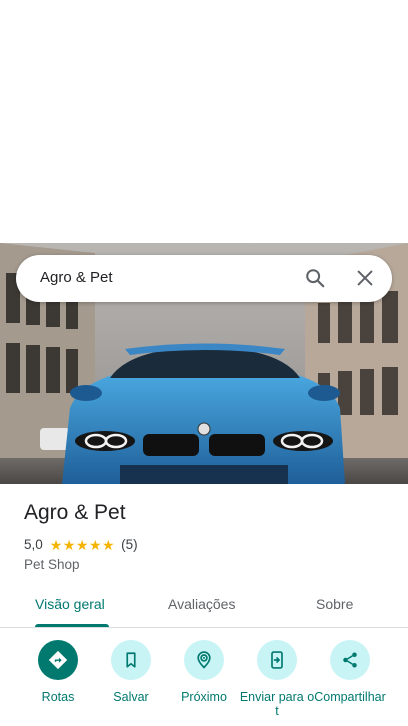 The width and height of the screenshot is (408, 726). Describe the element at coordinates (58, 697) in the screenshot. I see `directions-label: Rotas` at that location.